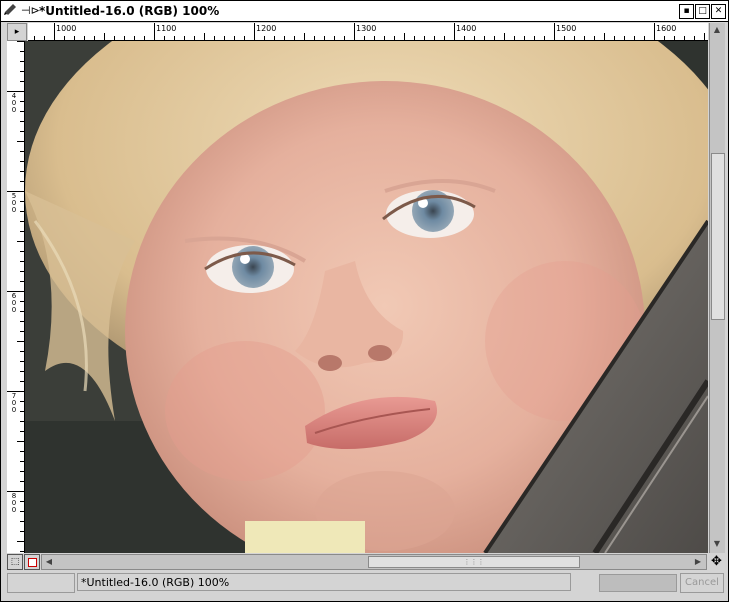 The height and width of the screenshot is (602, 729). I want to click on scroll-up-arrow-icon: ▲, so click(717, 30).